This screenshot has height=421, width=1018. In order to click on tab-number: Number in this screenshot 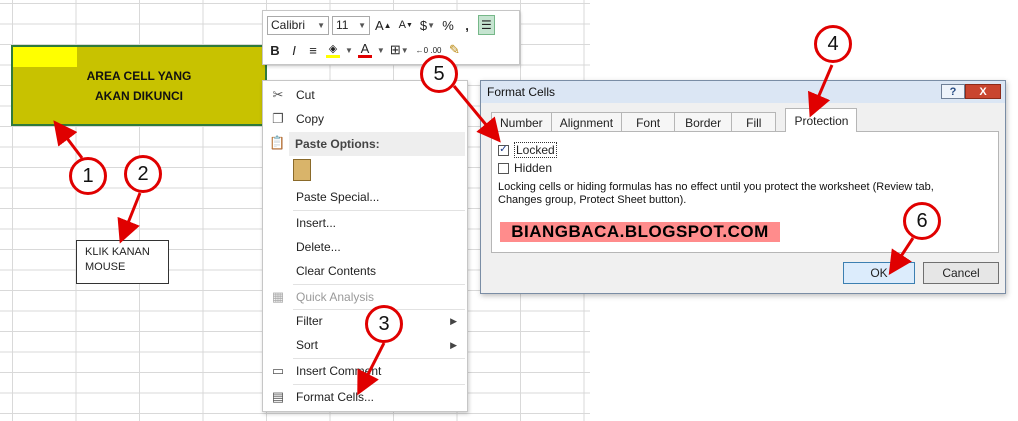, I will do `click(521, 122)`.